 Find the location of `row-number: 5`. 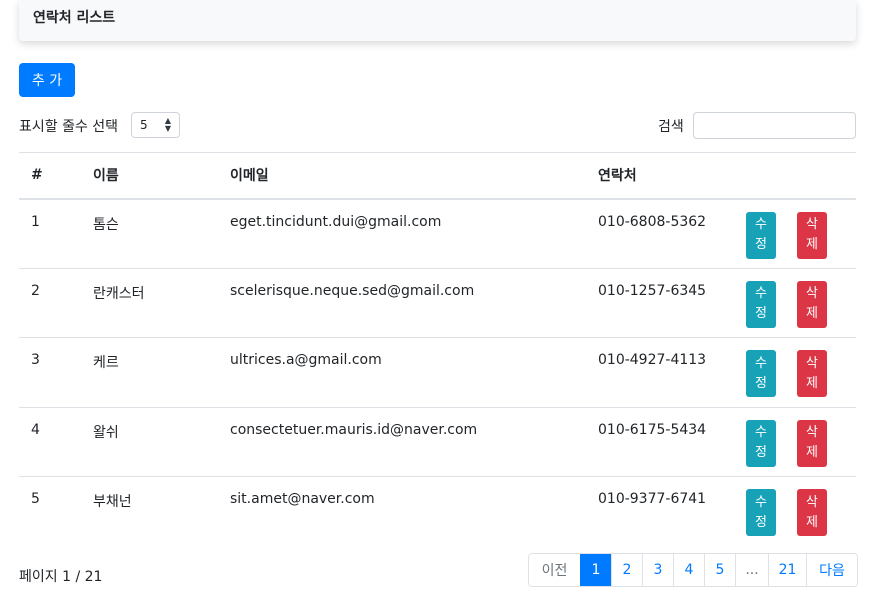

row-number: 5 is located at coordinates (35, 499).